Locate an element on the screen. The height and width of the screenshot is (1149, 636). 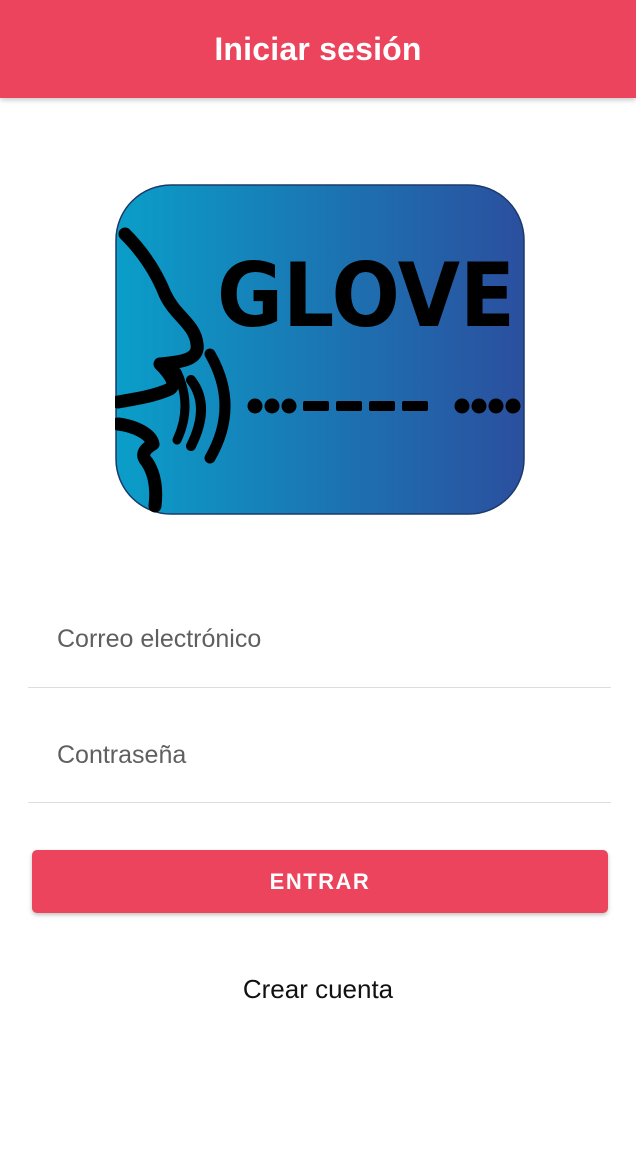
enter-button: ENTRAR is located at coordinates (320, 881).